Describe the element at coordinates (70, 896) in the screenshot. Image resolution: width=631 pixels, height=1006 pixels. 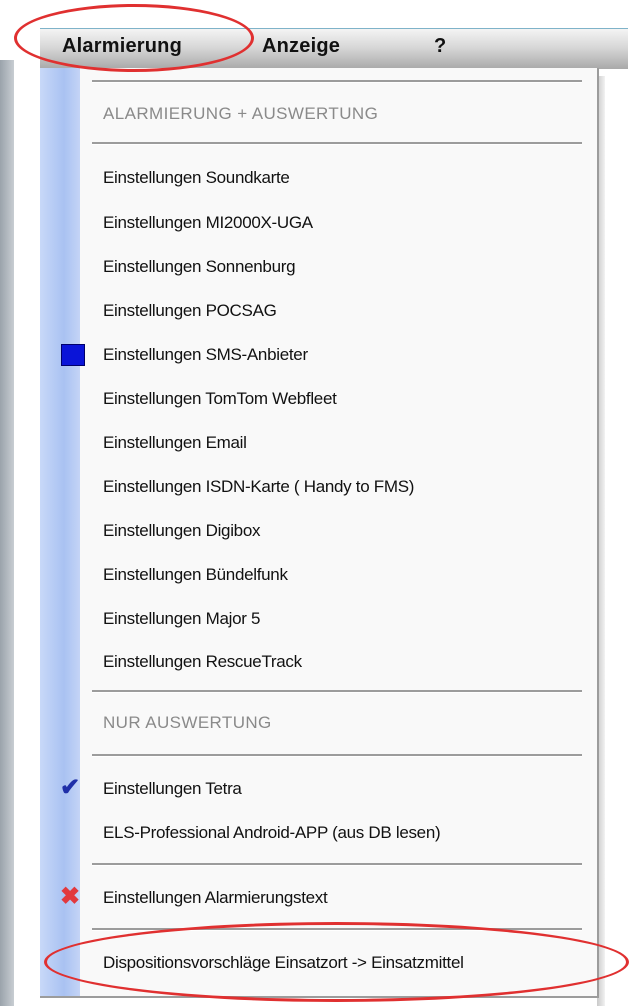
I see `red-x-icon: ✖` at that location.